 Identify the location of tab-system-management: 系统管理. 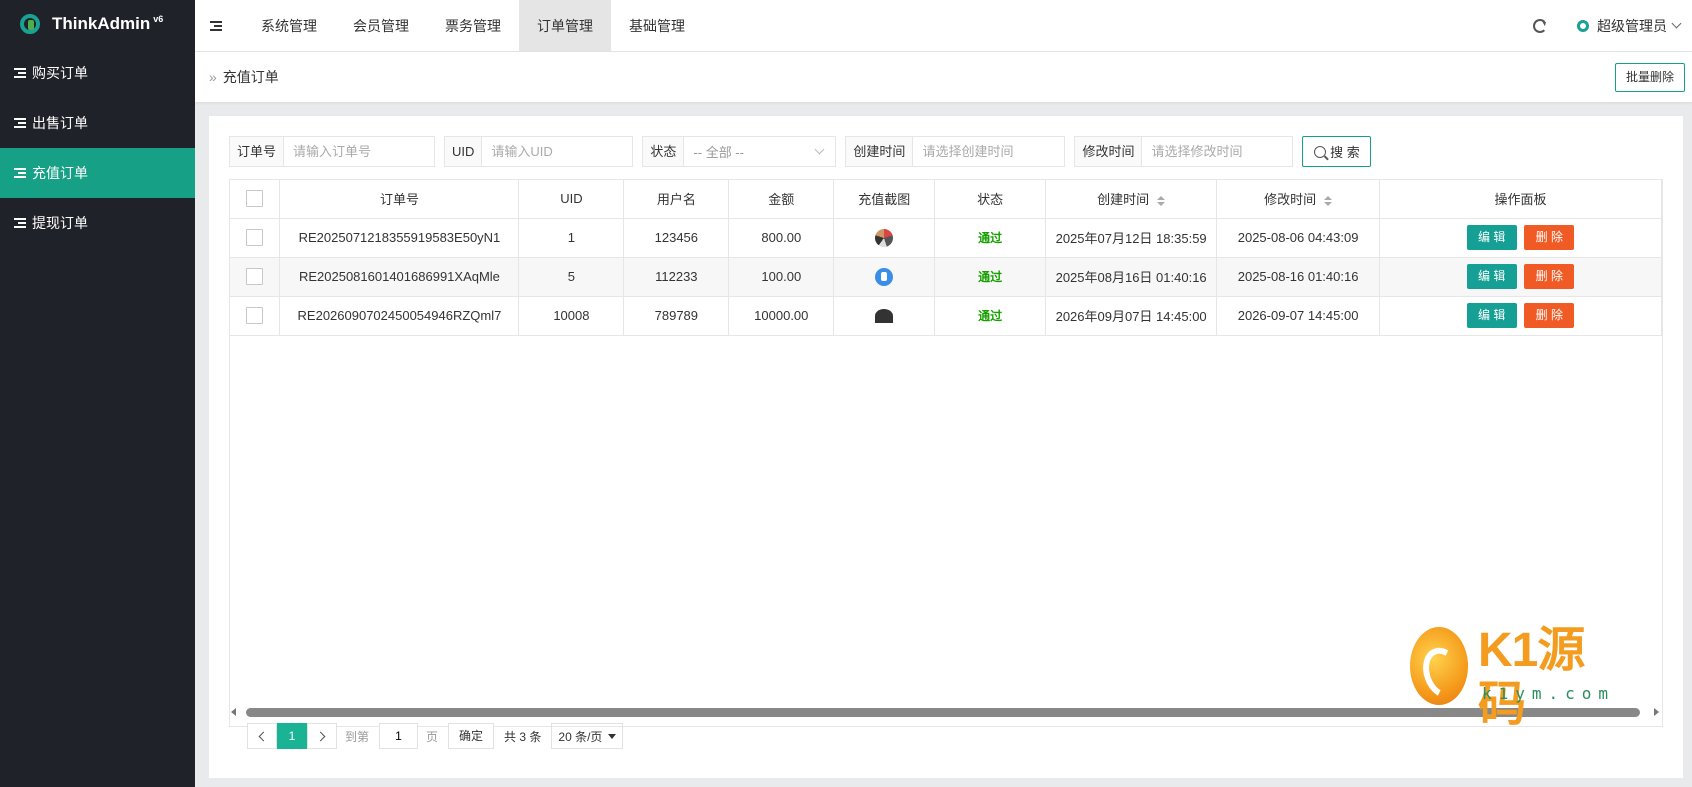
(289, 26).